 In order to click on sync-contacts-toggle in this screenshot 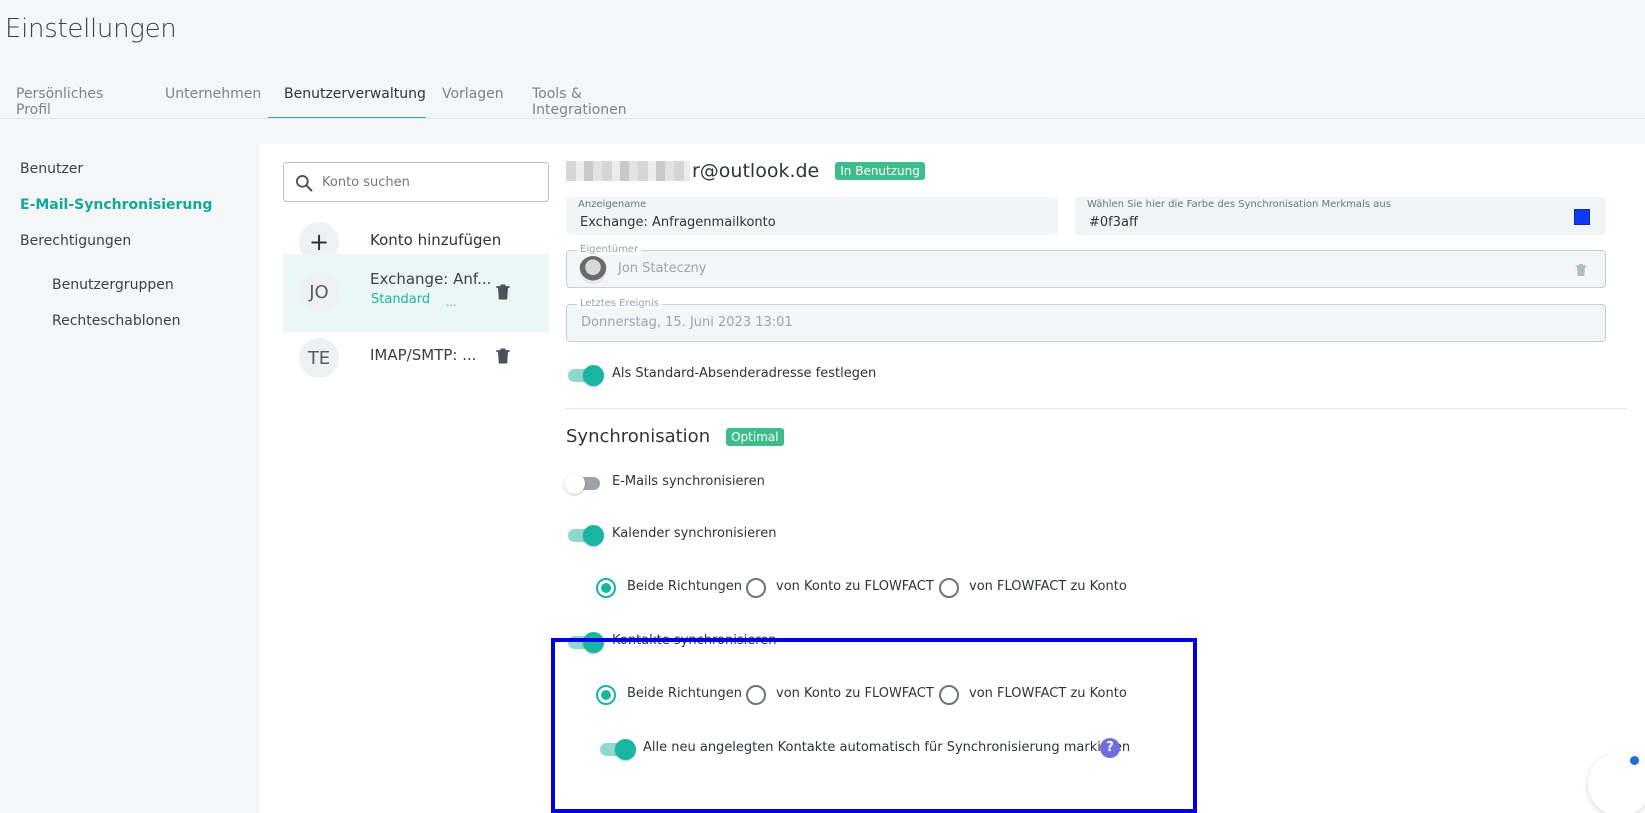, I will do `click(585, 642)`.